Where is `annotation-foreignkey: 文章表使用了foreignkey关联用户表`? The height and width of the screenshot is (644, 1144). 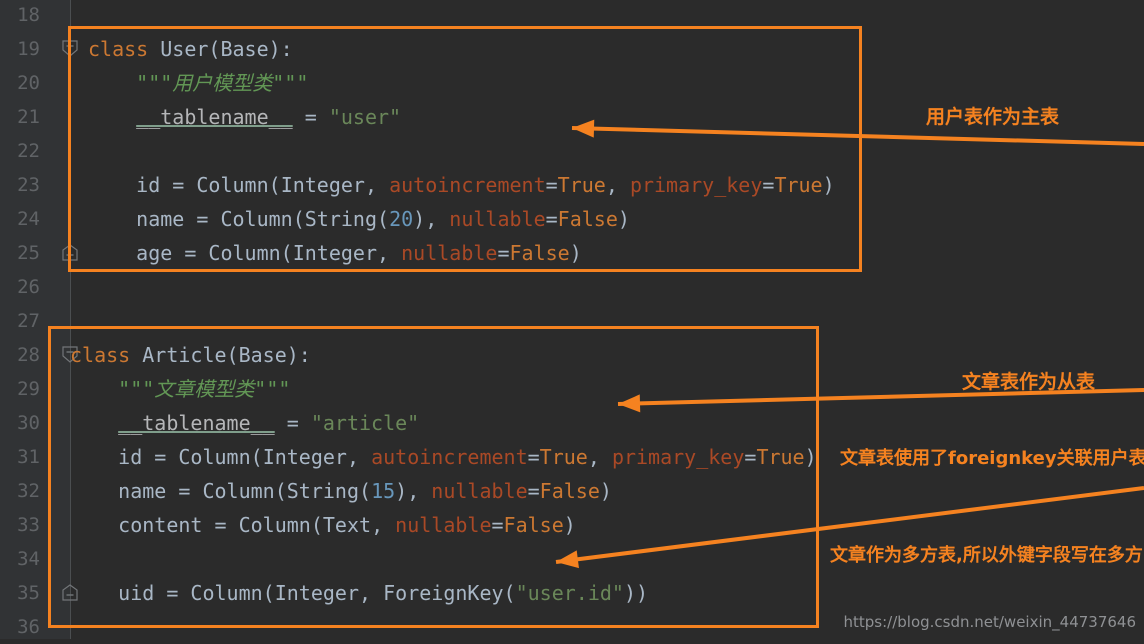 annotation-foreignkey: 文章表使用了foreignkey关联用户表 is located at coordinates (992, 458).